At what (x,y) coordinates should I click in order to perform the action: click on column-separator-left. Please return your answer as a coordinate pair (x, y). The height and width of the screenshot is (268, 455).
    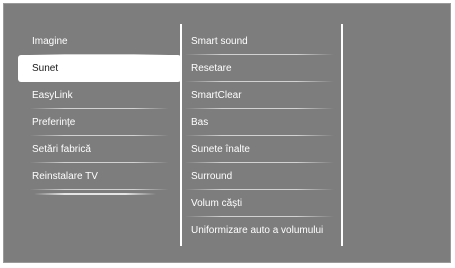
    Looking at the image, I should click on (181, 135).